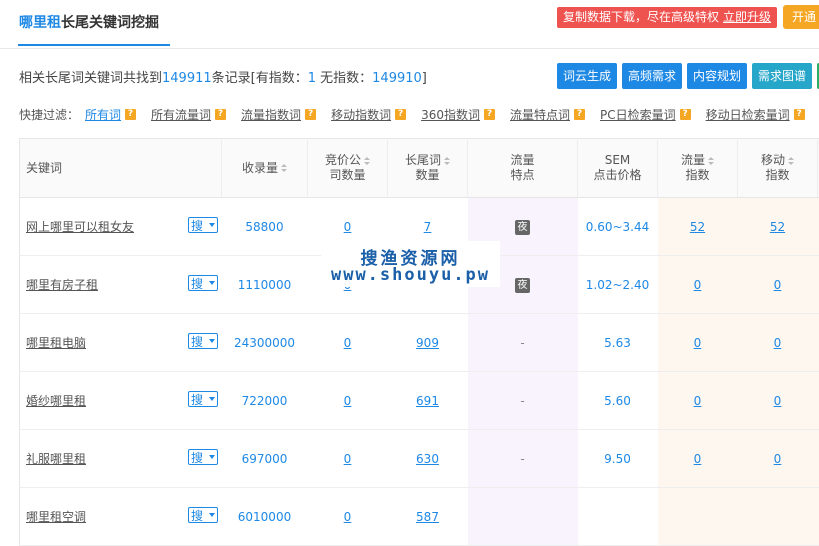 The image size is (819, 546). I want to click on sem-cell: 5.60, so click(618, 401).